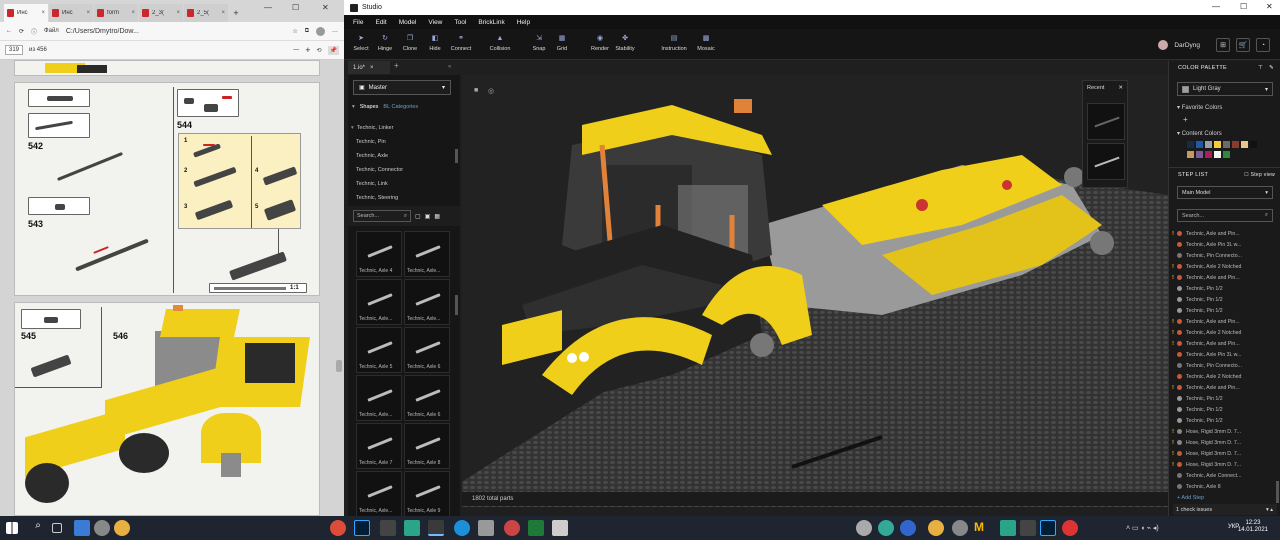 The image size is (1280, 540). I want to click on menu-edit: Edit, so click(380, 22).